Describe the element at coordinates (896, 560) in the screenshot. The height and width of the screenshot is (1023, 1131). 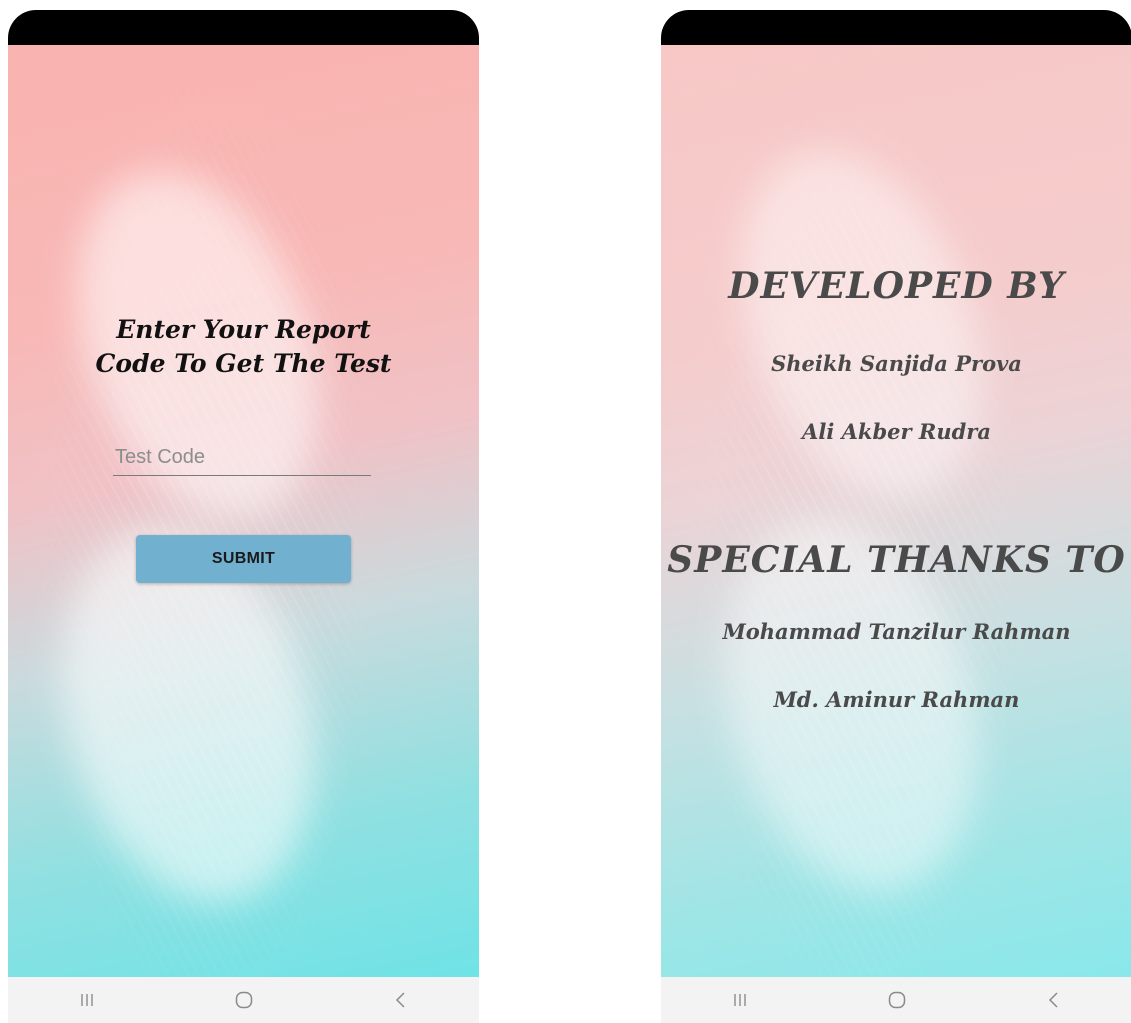
I see `special-thanks-heading: SPECIAL THANKS TO` at that location.